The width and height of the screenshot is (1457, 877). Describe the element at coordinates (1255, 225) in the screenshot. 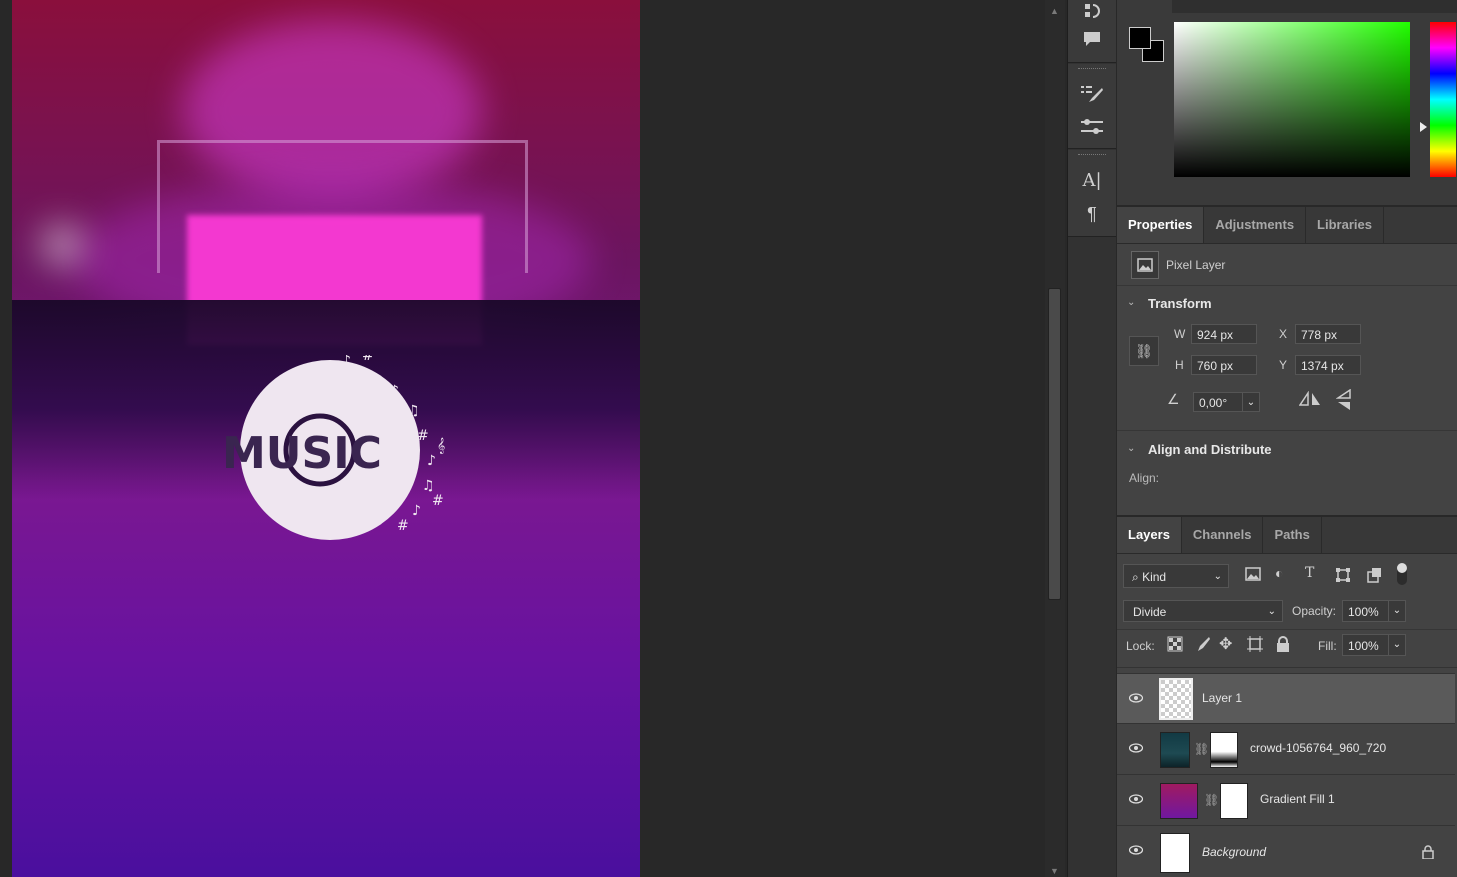

I see `tab-adjustments: Adjustments` at that location.